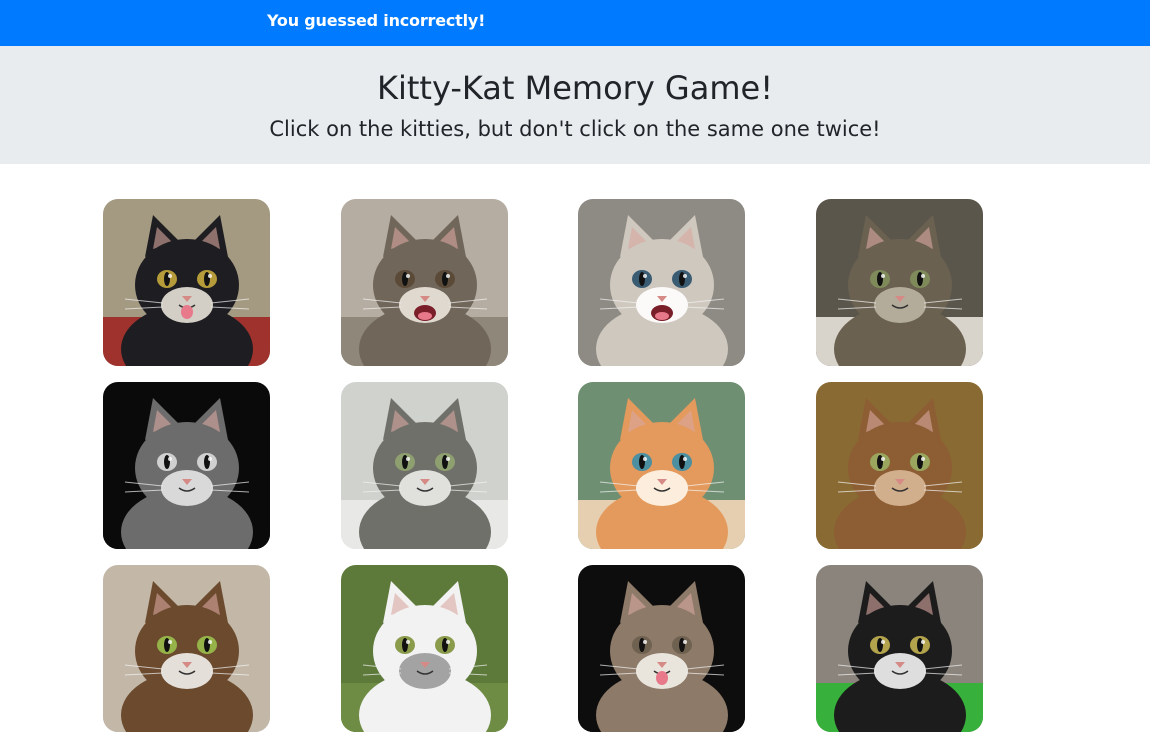 This screenshot has width=1150, height=743. I want to click on cat-card-tabby-cat-lying, so click(899, 282).